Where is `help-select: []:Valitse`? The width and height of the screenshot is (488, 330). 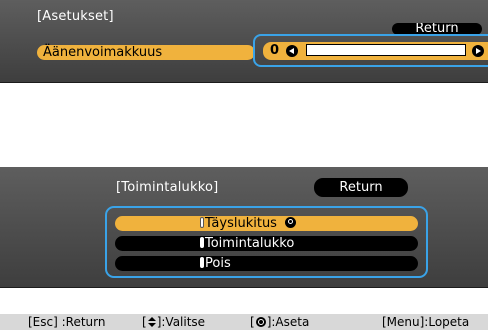
help-select: []:Valitse is located at coordinates (174, 322).